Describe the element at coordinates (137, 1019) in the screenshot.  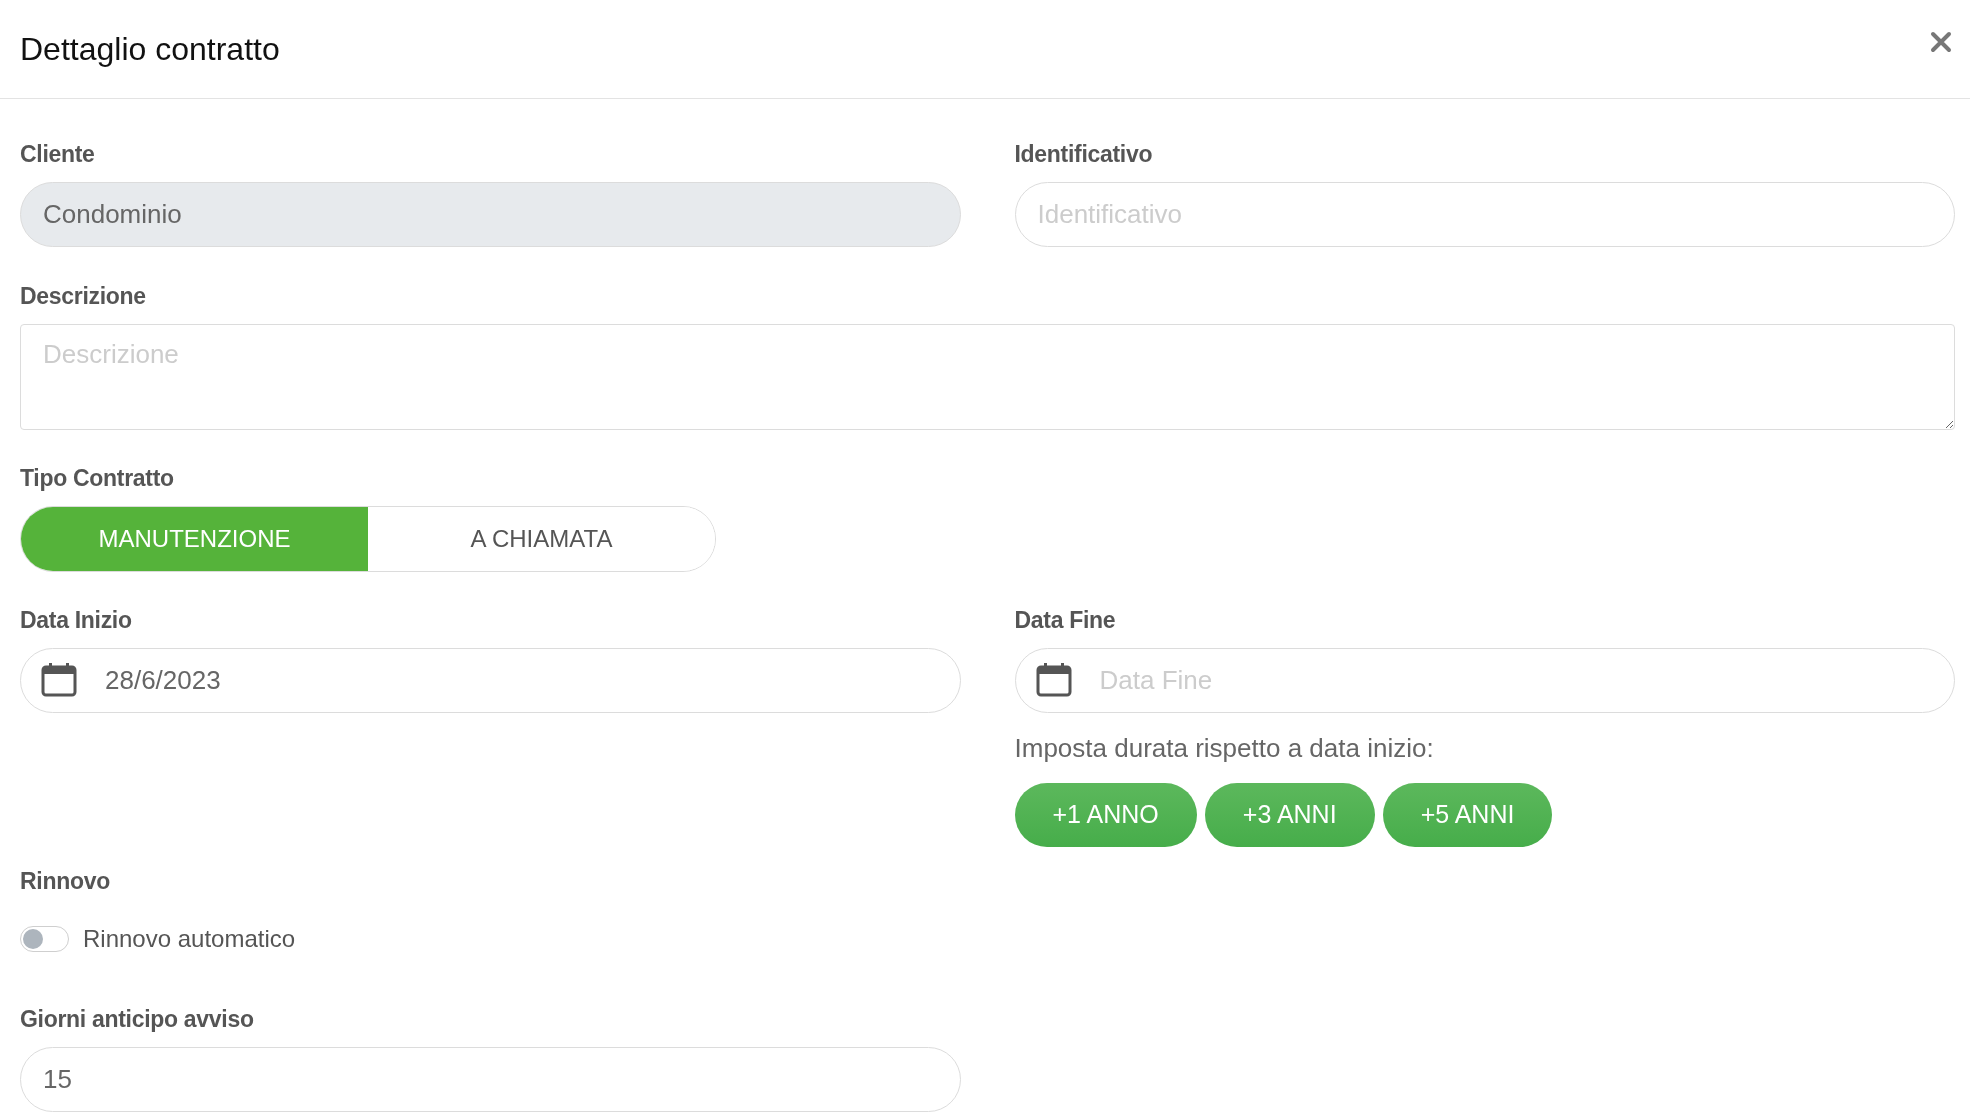
I see `field-label: Giorni anticipo avviso` at that location.